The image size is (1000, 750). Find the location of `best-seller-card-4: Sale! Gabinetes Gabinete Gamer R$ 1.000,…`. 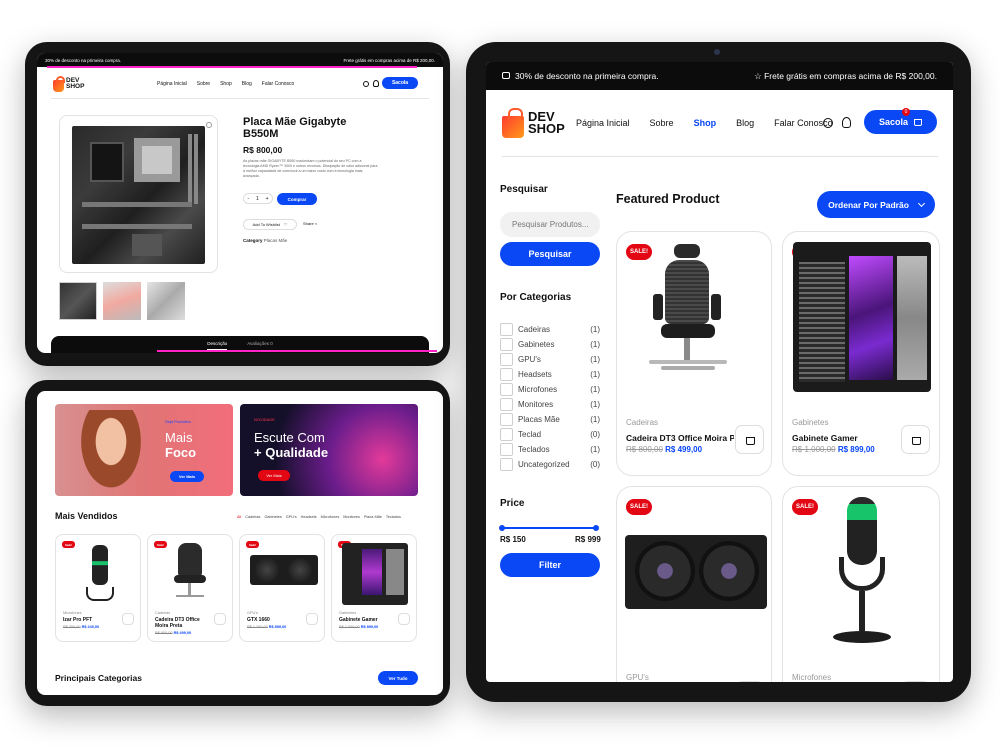

best-seller-card-4: Sale! Gabinetes Gabinete Gamer R$ 1.000,… is located at coordinates (374, 588).